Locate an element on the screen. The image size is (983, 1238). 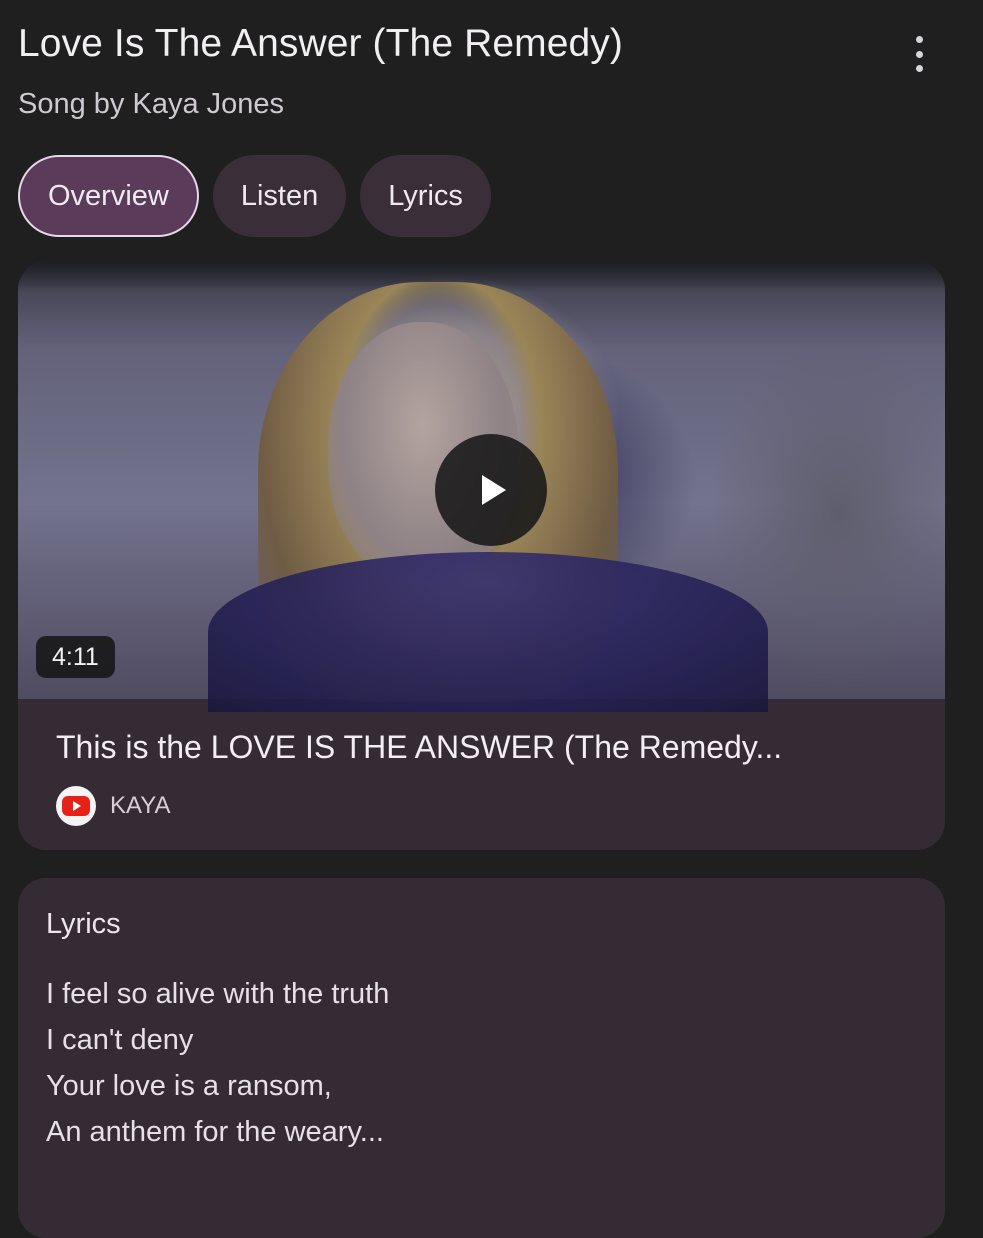
lyrics-heading: Lyrics is located at coordinates (83, 924).